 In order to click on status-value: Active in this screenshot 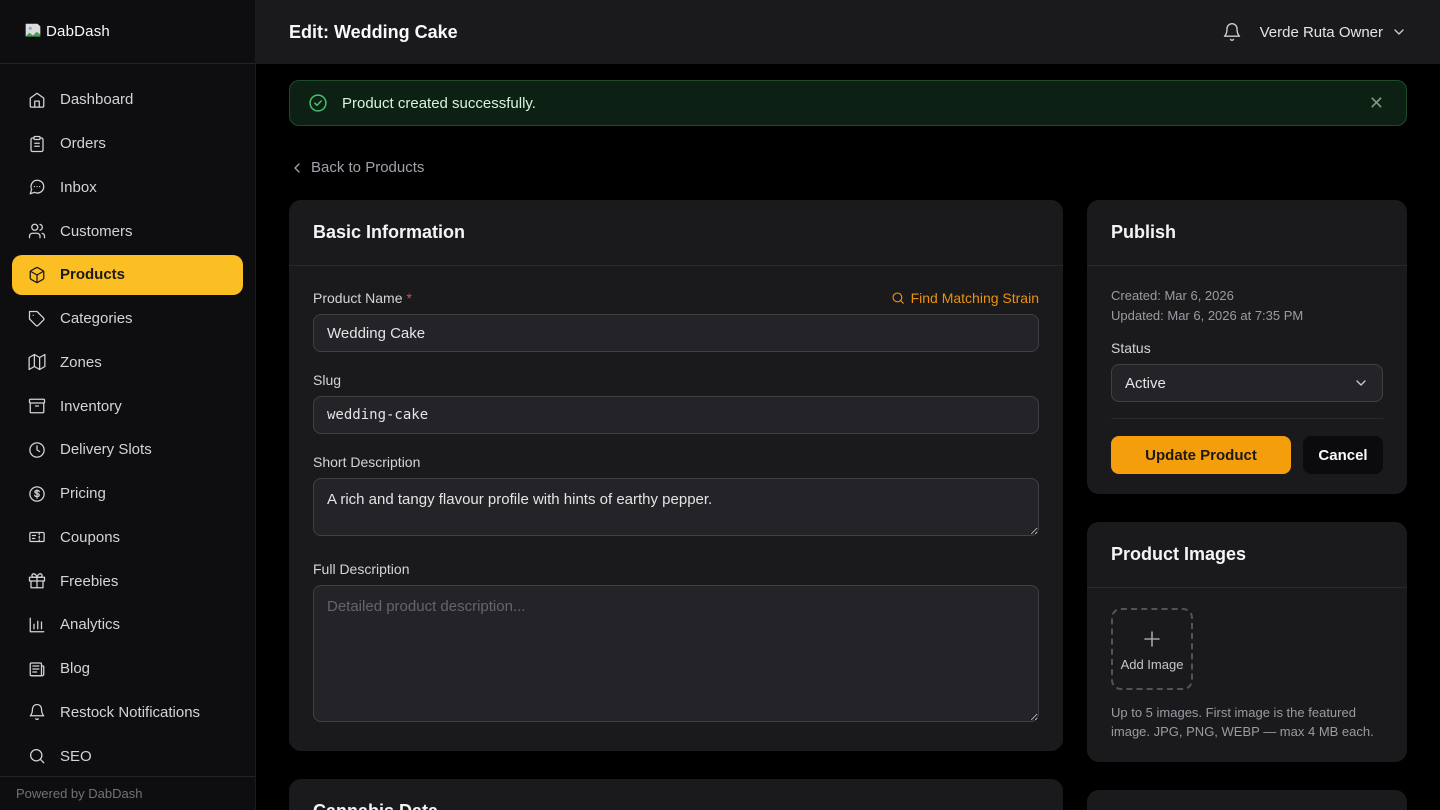, I will do `click(1145, 383)`.